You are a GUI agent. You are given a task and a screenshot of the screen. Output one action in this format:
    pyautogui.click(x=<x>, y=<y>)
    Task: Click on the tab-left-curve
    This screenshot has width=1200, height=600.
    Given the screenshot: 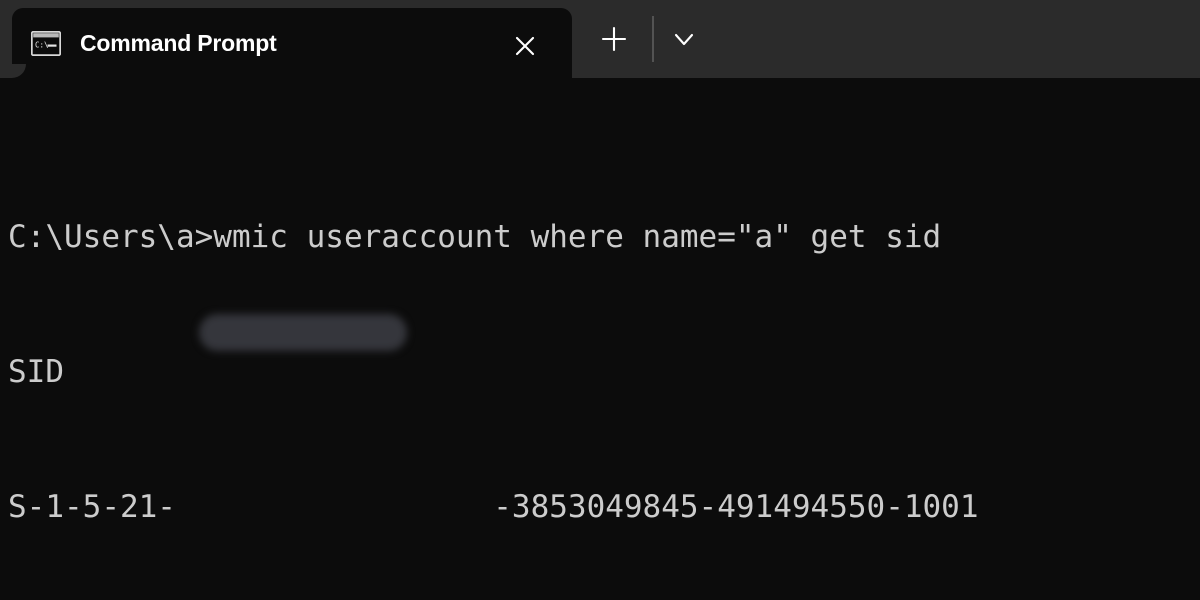 What is the action you would take?
    pyautogui.click(x=19, y=71)
    